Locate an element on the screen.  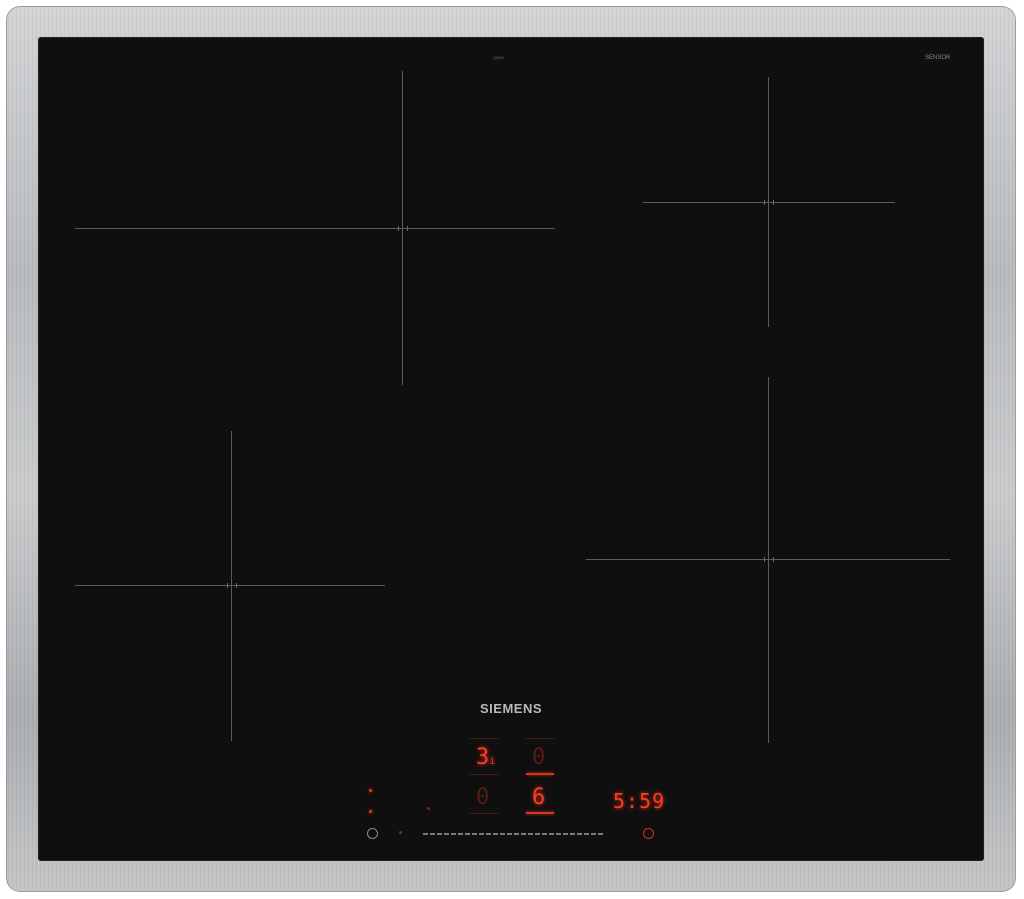
sensor-logo: SENSOR is located at coordinates (938, 58).